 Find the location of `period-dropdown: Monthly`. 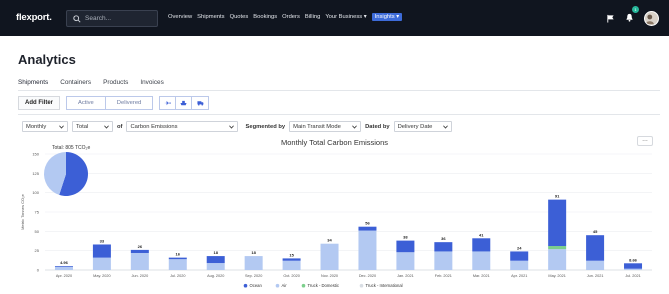

period-dropdown: Monthly is located at coordinates (45, 126).